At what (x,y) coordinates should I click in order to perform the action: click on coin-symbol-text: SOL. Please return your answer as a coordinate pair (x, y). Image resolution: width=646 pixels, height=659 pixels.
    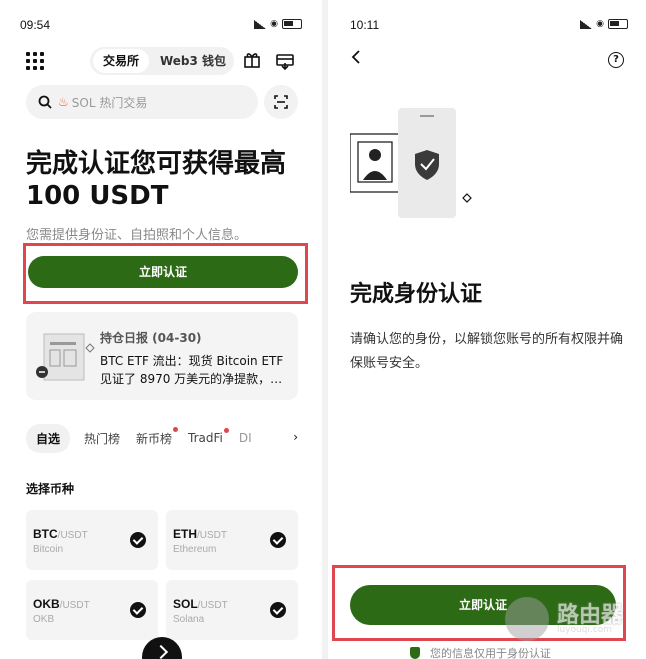
    Looking at the image, I should click on (185, 604).